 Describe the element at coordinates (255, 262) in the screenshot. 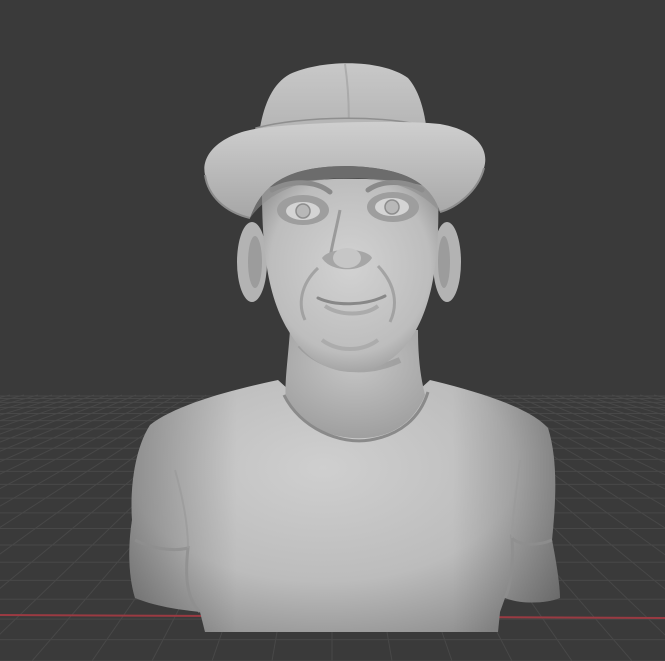

I see `left-ear-inner` at that location.